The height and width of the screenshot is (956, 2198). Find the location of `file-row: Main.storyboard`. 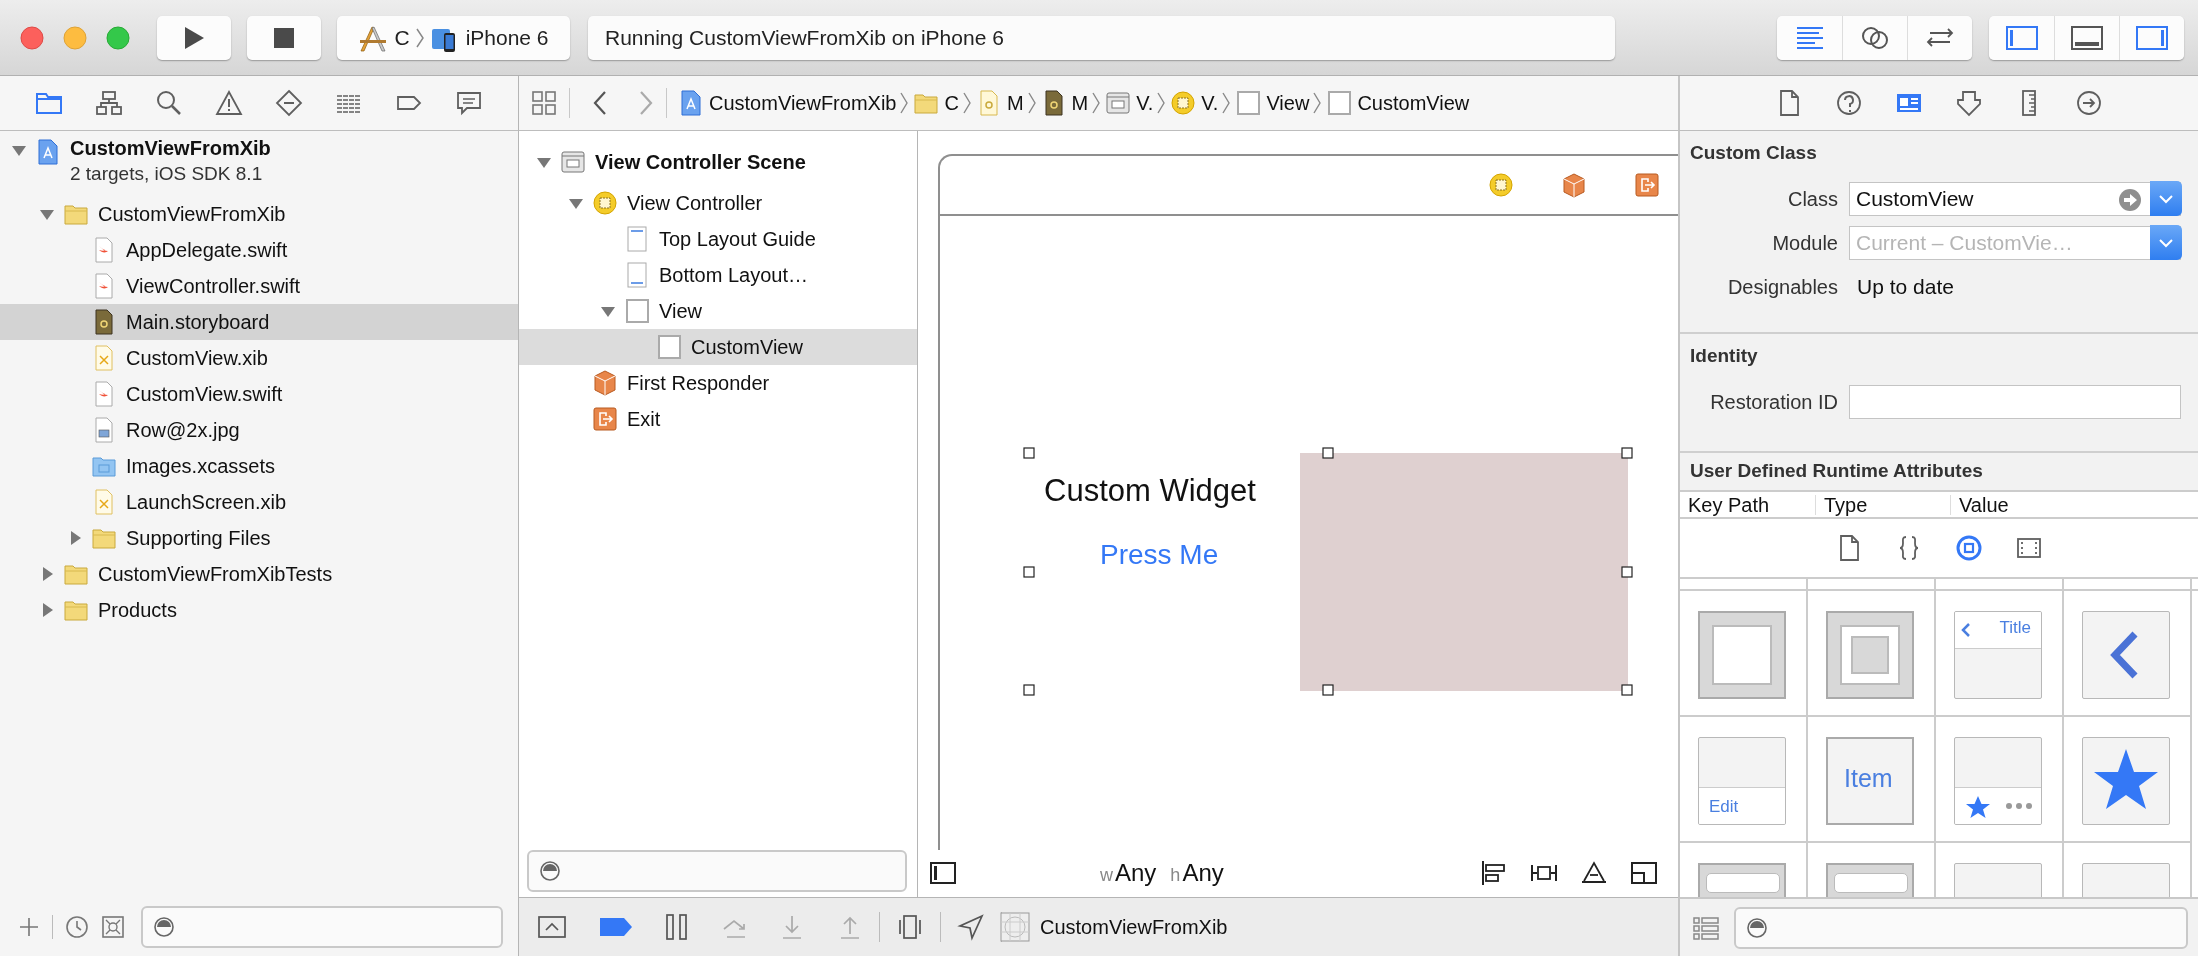

file-row: Main.storyboard is located at coordinates (259, 322).